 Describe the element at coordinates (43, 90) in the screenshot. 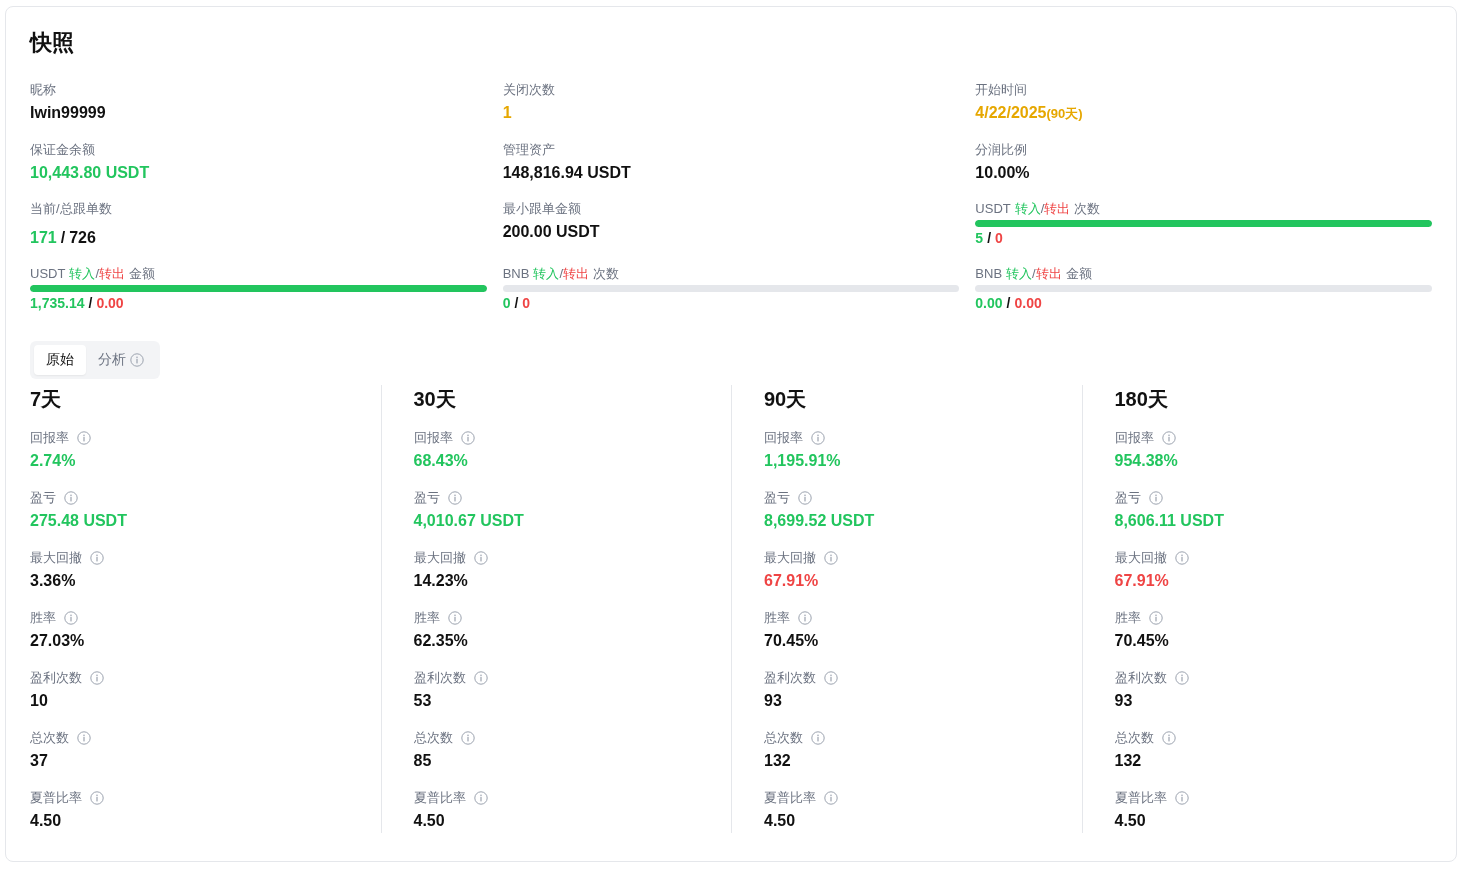

I see `field-label: 昵称` at that location.